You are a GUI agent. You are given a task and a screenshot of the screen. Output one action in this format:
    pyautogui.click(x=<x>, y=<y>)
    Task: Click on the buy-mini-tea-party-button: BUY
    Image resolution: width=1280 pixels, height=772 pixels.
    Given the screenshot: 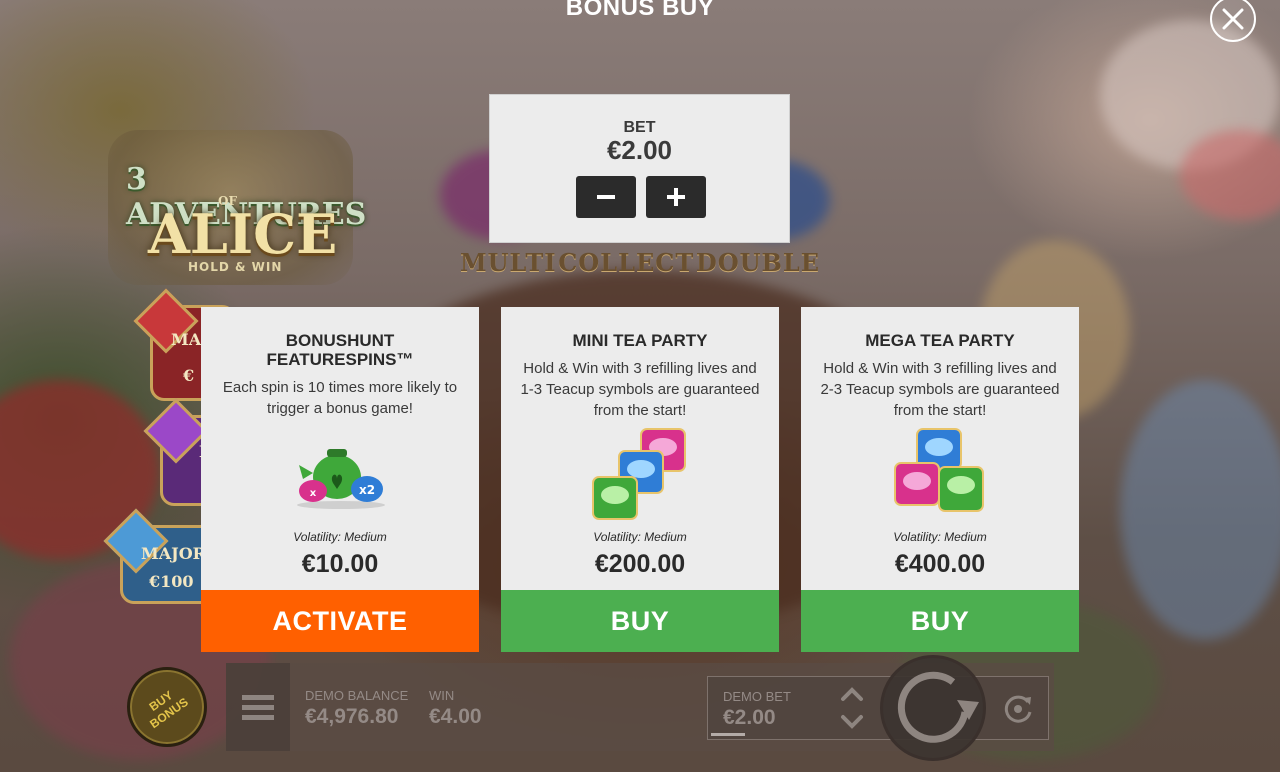 What is the action you would take?
    pyautogui.click(x=640, y=621)
    